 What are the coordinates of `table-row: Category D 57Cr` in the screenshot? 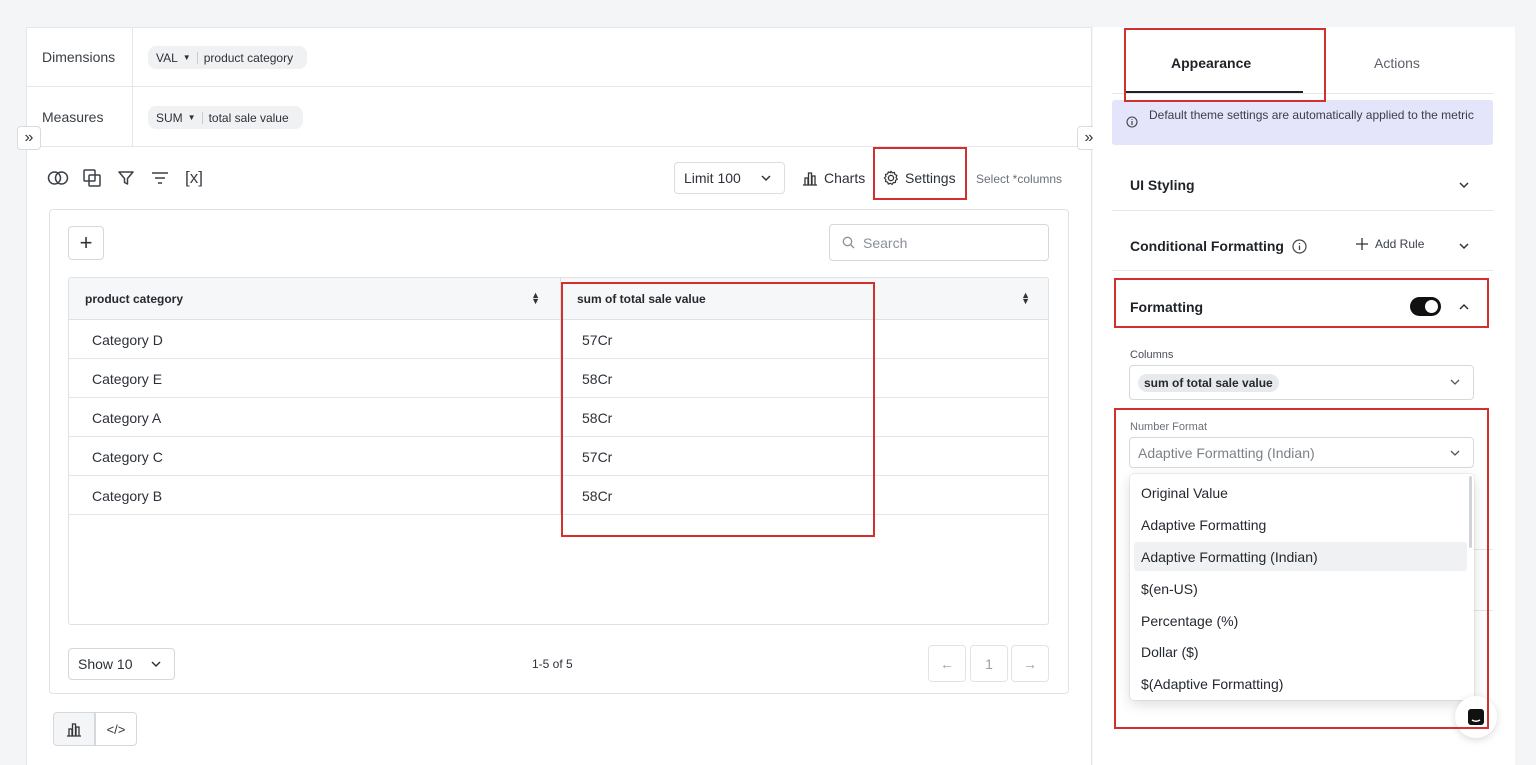 It's located at (558, 339).